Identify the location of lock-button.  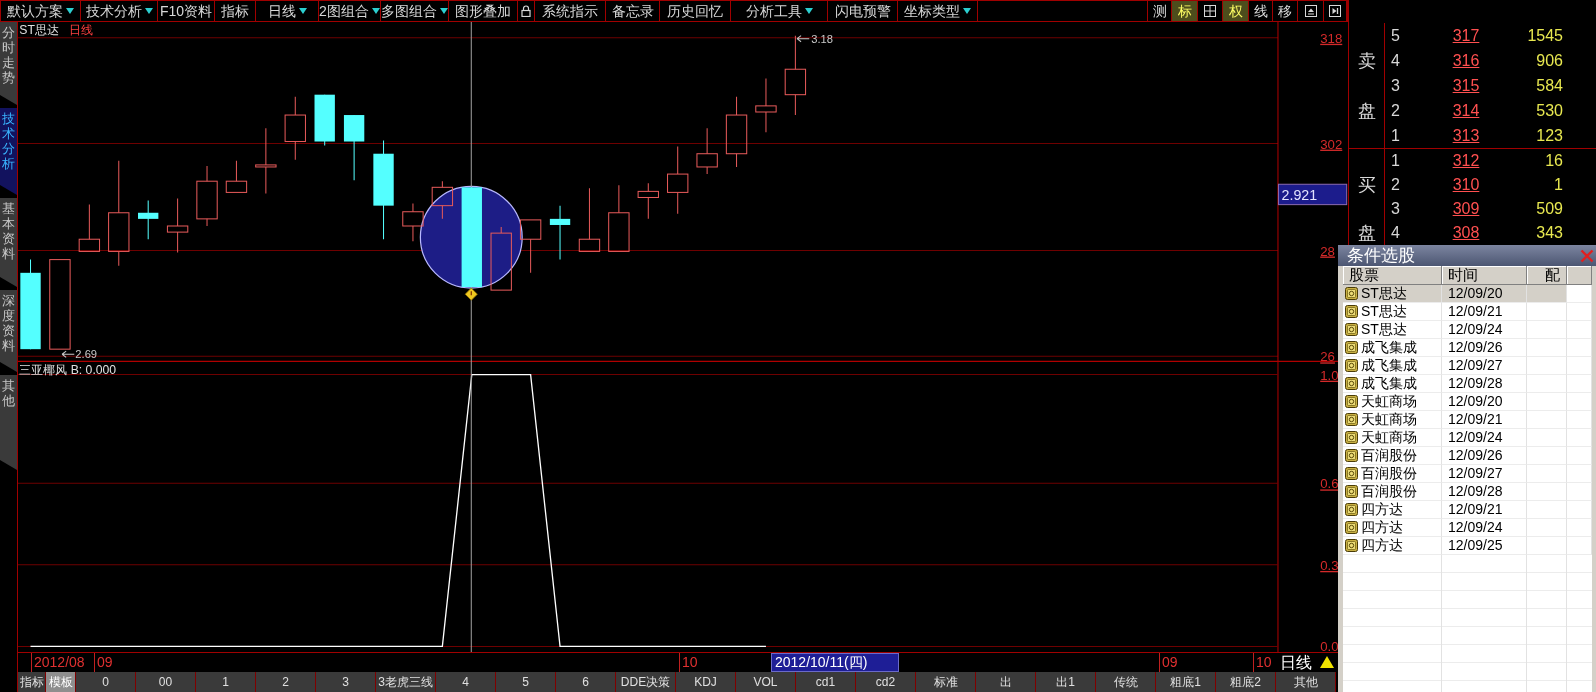
(526, 11).